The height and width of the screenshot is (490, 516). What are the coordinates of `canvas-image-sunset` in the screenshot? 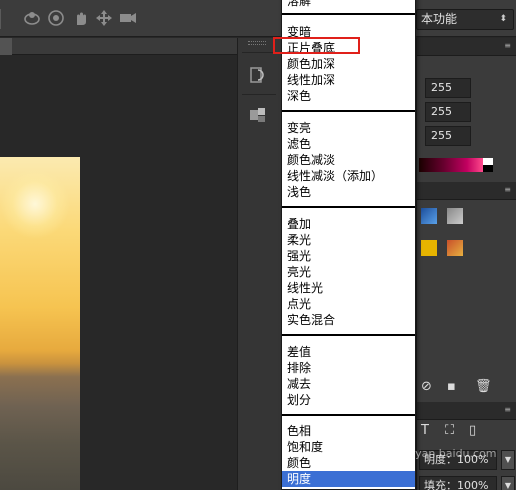 It's located at (40, 323).